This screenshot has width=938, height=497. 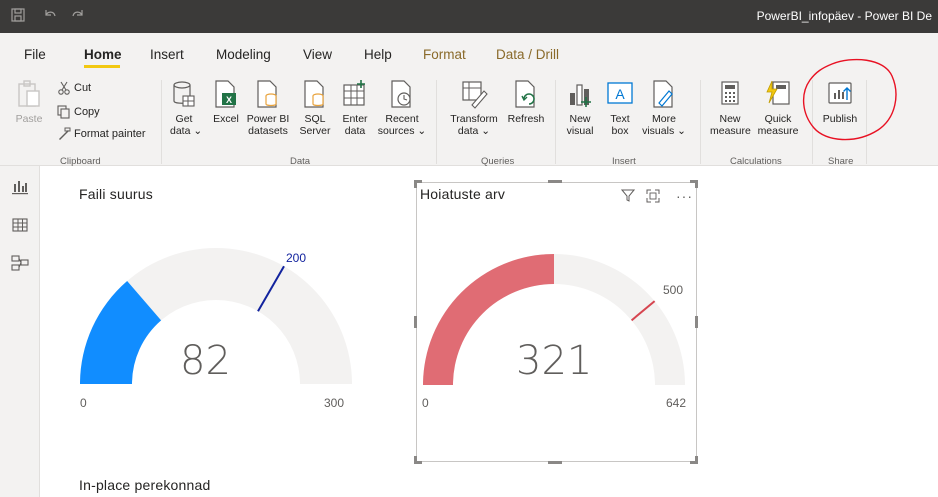 I want to click on text-box-button: A Text box, so click(x=620, y=108).